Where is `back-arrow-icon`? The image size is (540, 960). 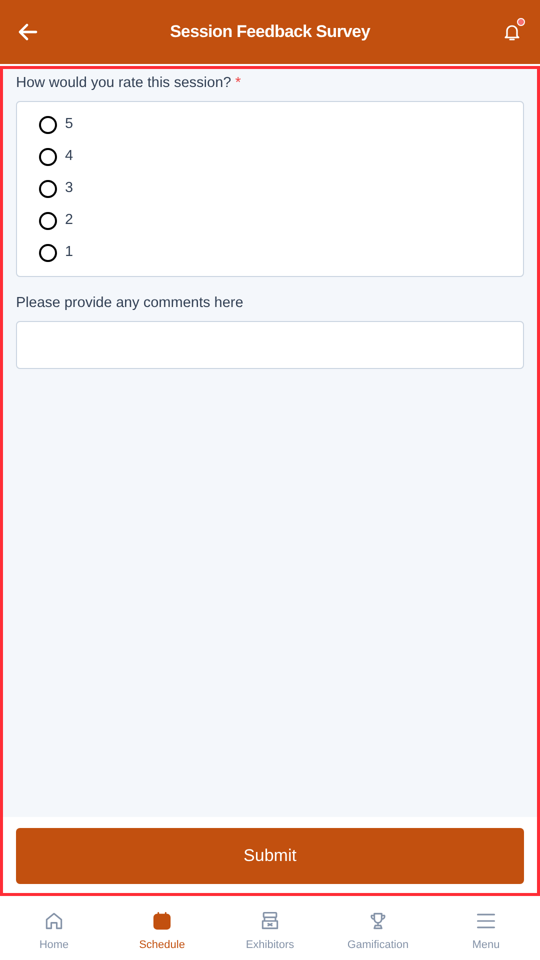 back-arrow-icon is located at coordinates (28, 32).